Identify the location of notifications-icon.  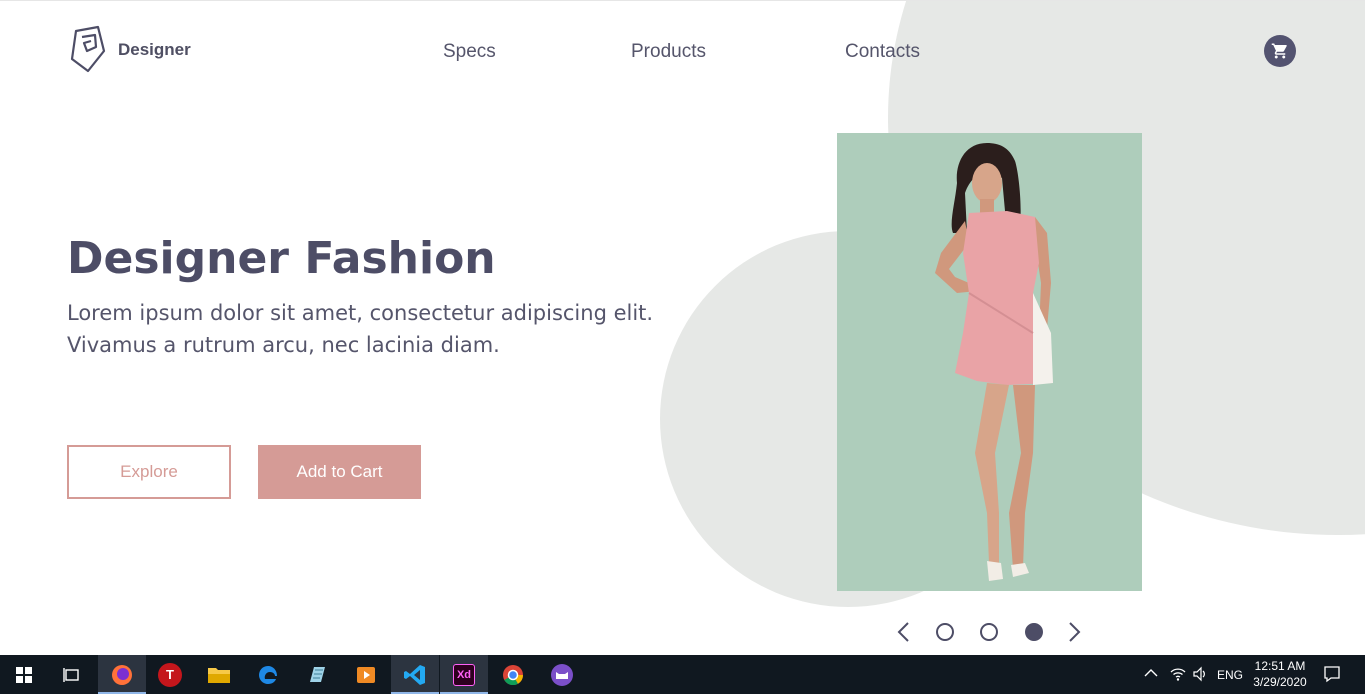
(1332, 674).